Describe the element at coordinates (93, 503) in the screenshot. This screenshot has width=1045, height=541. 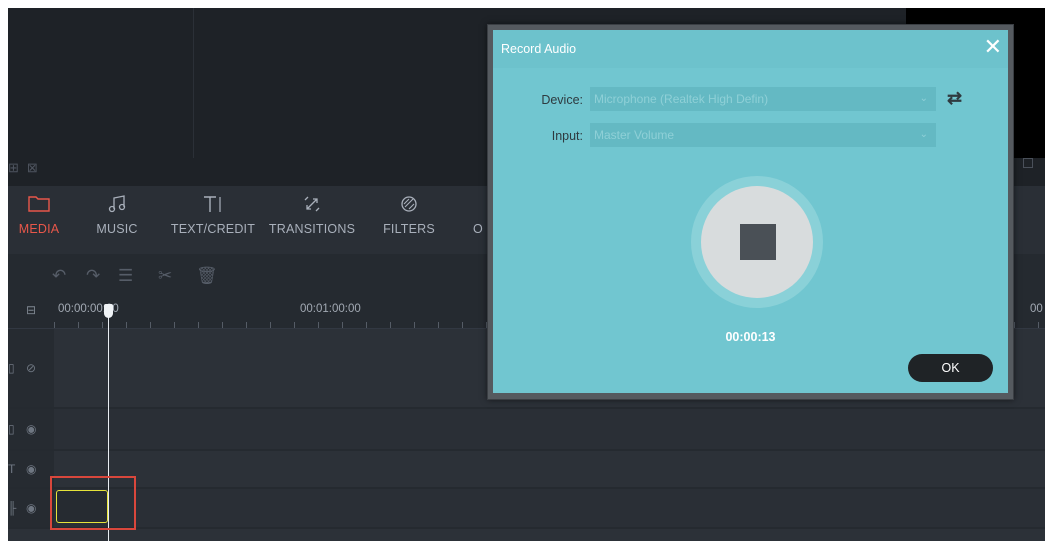
I see `annotation-highlight-box` at that location.